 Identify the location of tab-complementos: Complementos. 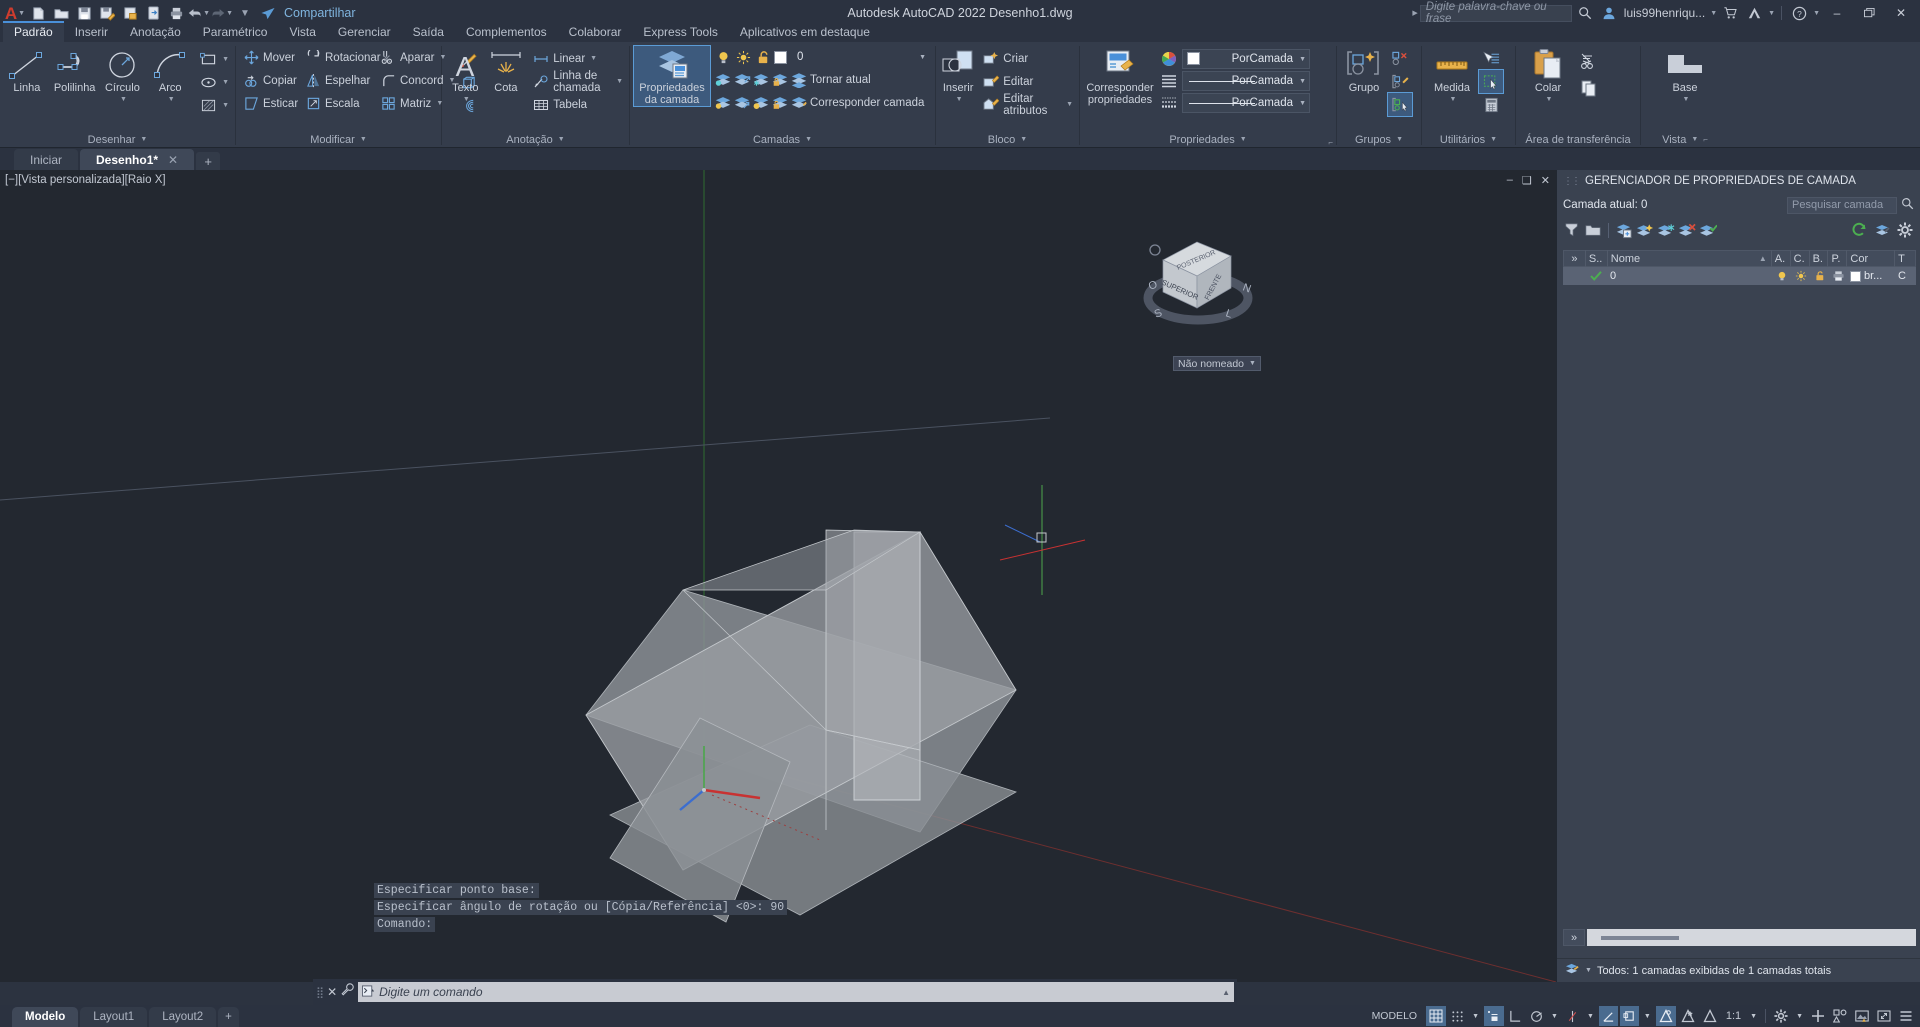
(506, 32).